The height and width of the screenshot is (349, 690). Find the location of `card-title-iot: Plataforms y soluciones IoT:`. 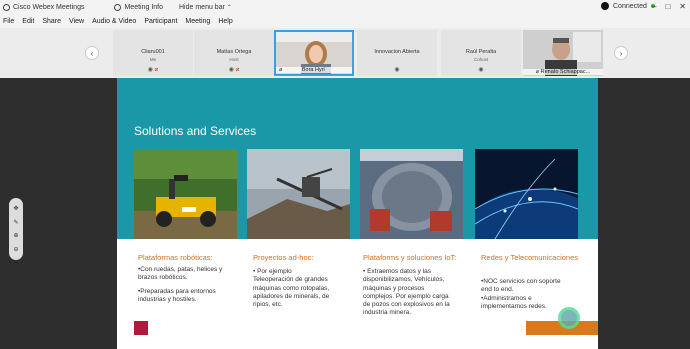

card-title-iot: Plataforms y soluciones IoT: is located at coordinates (410, 257).